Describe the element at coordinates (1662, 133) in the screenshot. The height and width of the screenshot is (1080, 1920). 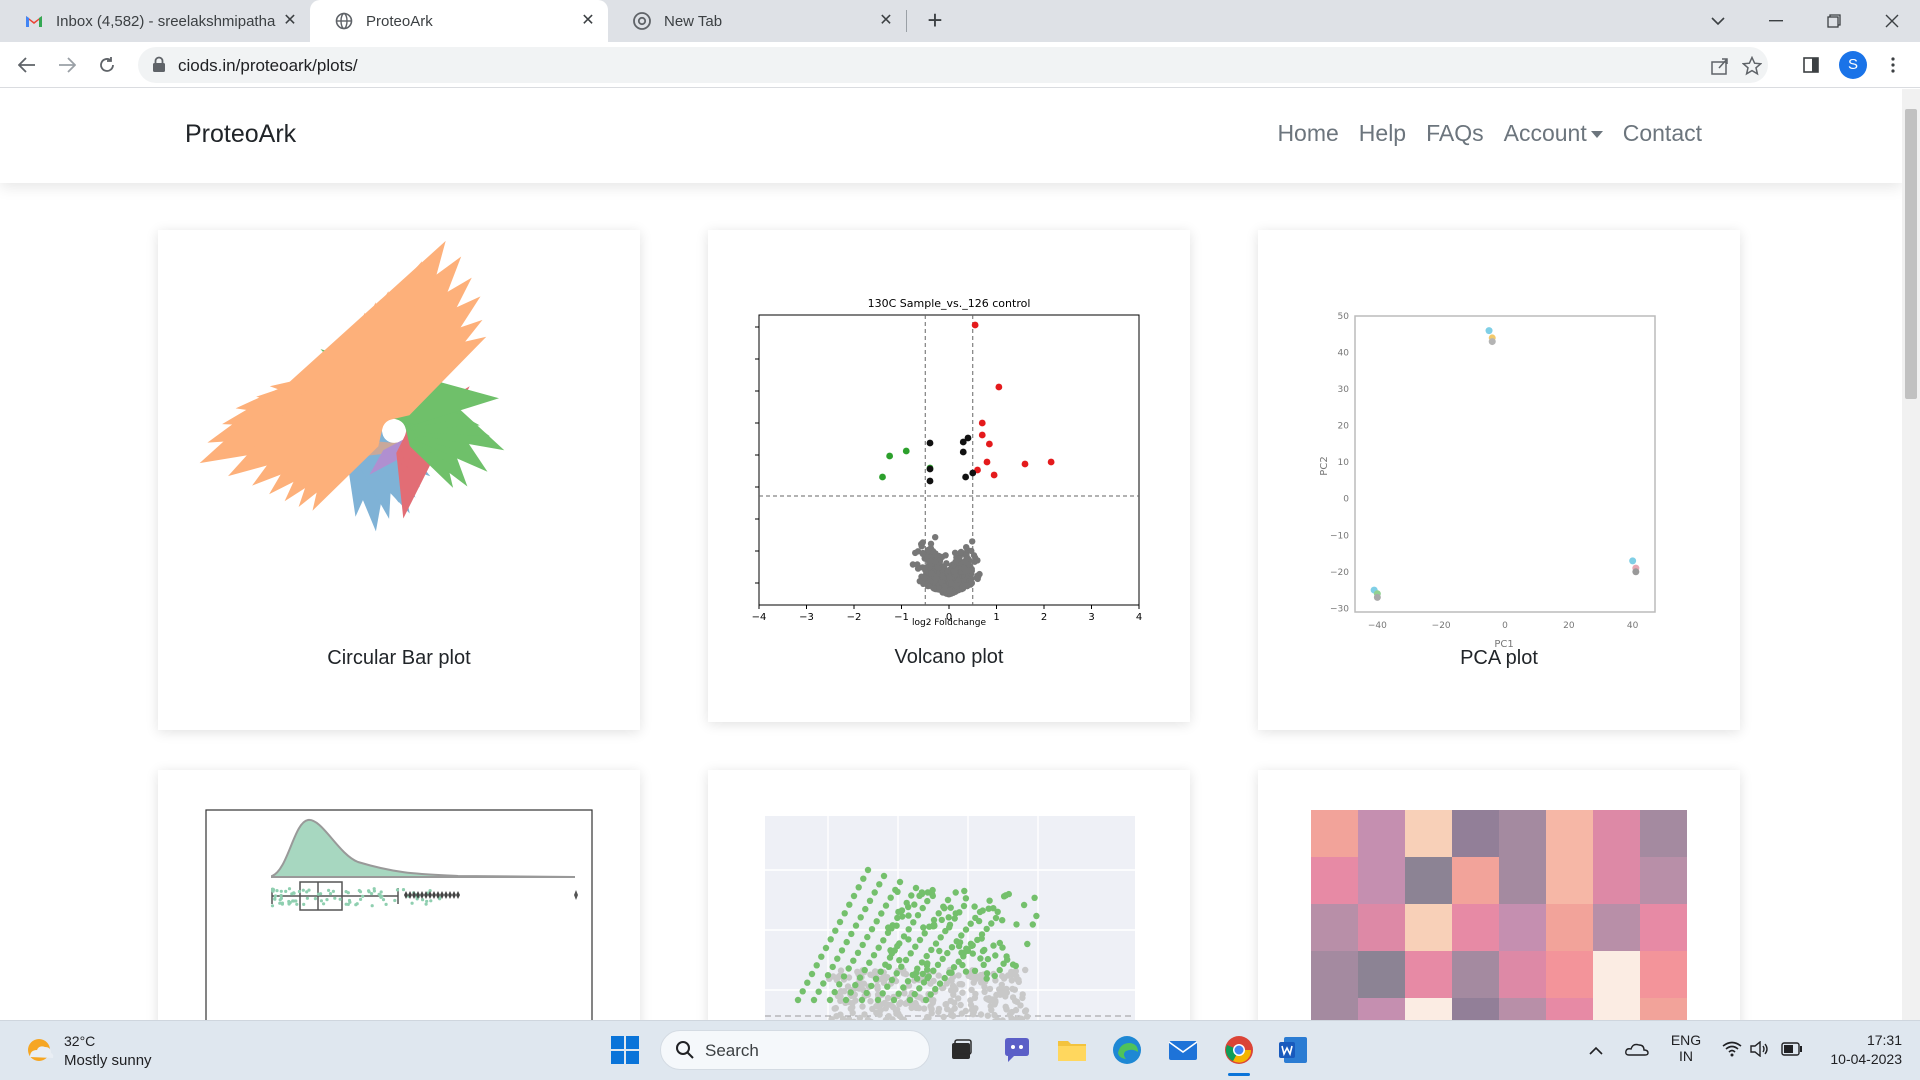
I see `nav-contact: Contact` at that location.